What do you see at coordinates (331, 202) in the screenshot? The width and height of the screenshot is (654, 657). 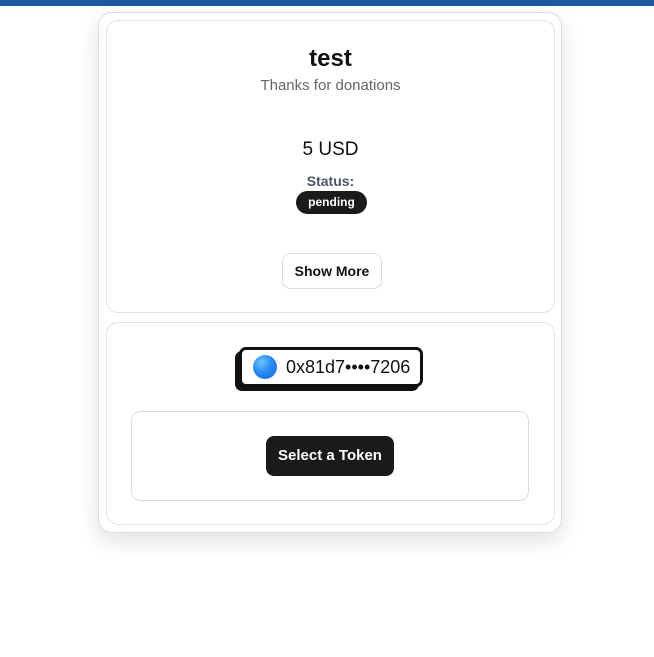 I see `status-badge: pending` at bounding box center [331, 202].